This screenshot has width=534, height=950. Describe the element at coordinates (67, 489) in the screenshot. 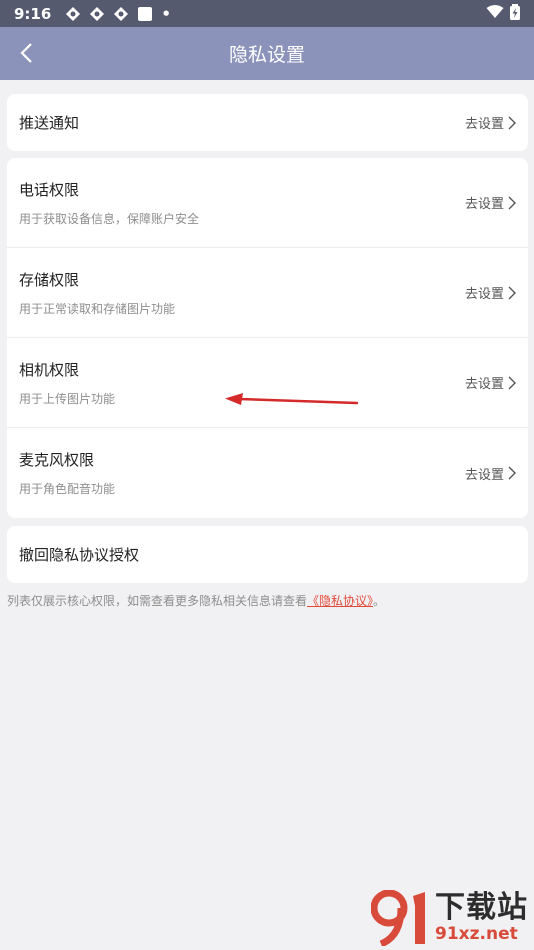

I see `permission-desc: 用于角色配音功能` at that location.